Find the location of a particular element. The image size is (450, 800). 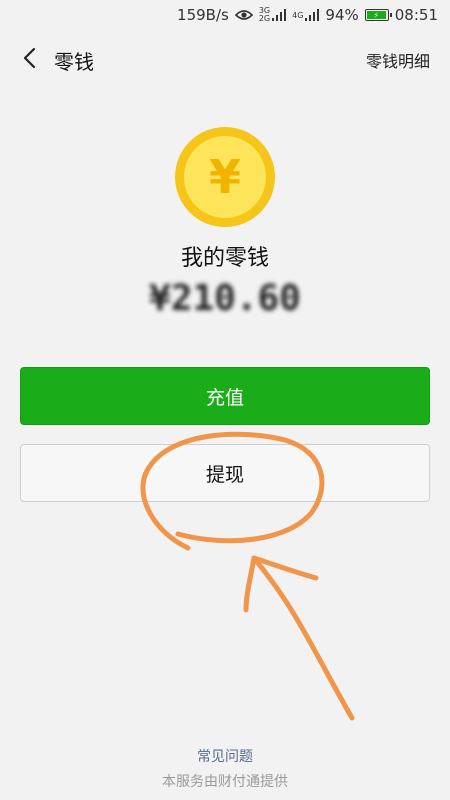

nav-bar: 零钱 零钱明细 is located at coordinates (225, 60).